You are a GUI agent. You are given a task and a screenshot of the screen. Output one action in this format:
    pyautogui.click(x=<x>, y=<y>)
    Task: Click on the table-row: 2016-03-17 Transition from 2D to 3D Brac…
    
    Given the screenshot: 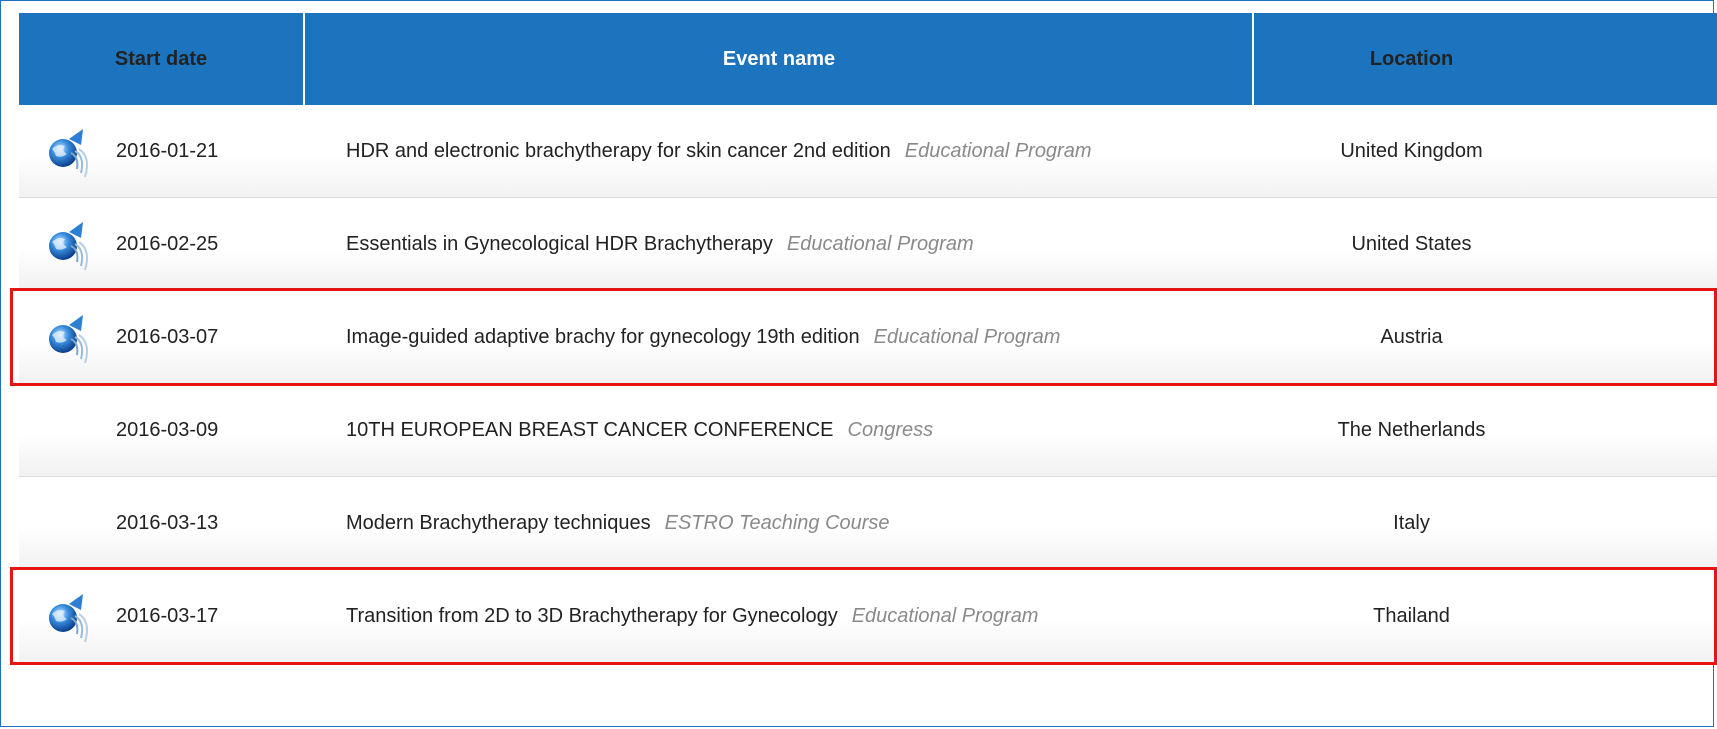 What is the action you would take?
    pyautogui.click(x=868, y=616)
    